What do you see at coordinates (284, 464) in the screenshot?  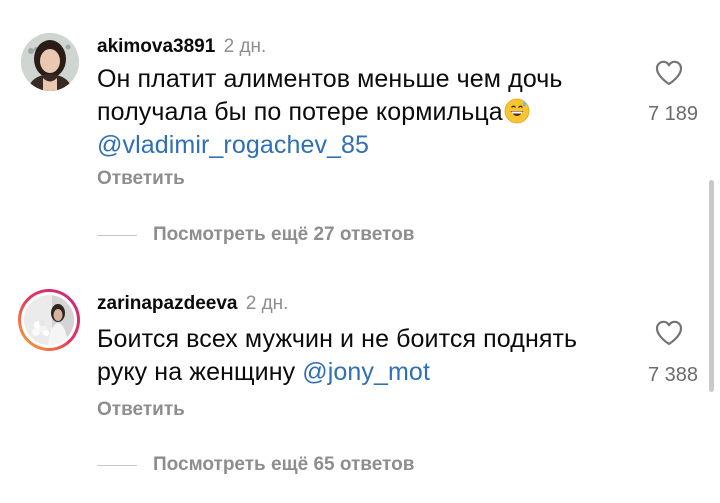 I see `view-replies-label: Посмотреть ещё 65 ответов` at bounding box center [284, 464].